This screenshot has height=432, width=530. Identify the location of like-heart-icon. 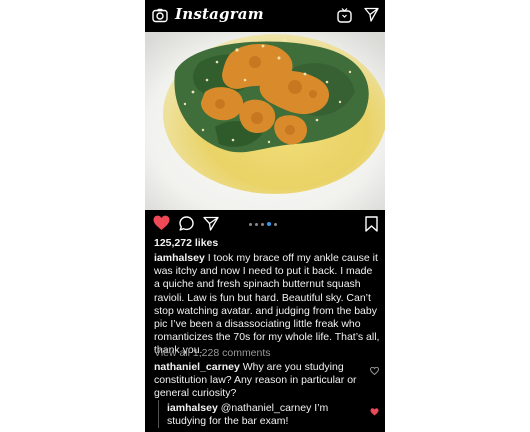
(161, 225).